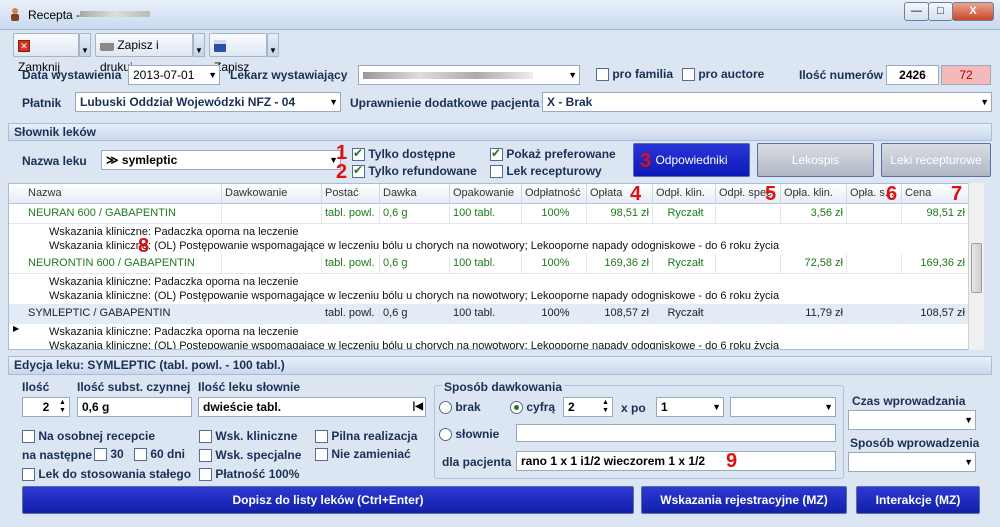 Image resolution: width=1000 pixels, height=527 pixels. Describe the element at coordinates (676, 461) in the screenshot. I see `patient-field: rano 1 x 1 i1/2 wieczorem 1 x 1/2` at that location.